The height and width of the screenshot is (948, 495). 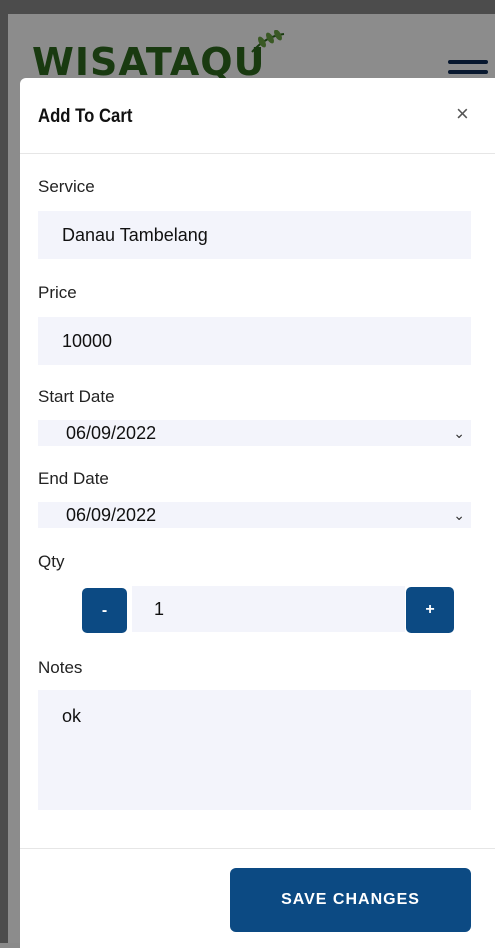 What do you see at coordinates (257, 116) in the screenshot?
I see `modal-header: Add To Cart ×` at bounding box center [257, 116].